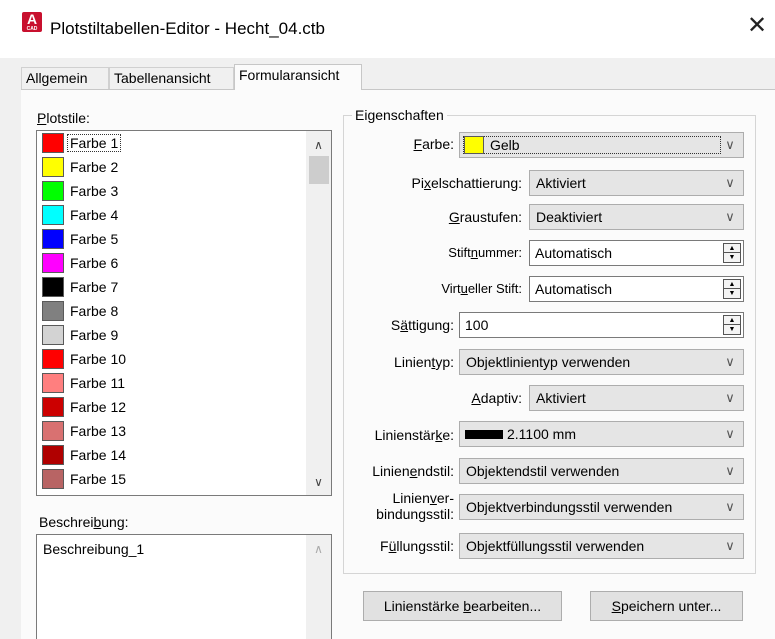 Image resolution: width=775 pixels, height=639 pixels. I want to click on farbe-value: Gelb, so click(505, 145).